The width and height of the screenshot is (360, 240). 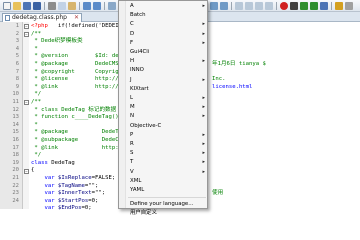 I want to click on menu-item-label: F, so click(x=132, y=42).